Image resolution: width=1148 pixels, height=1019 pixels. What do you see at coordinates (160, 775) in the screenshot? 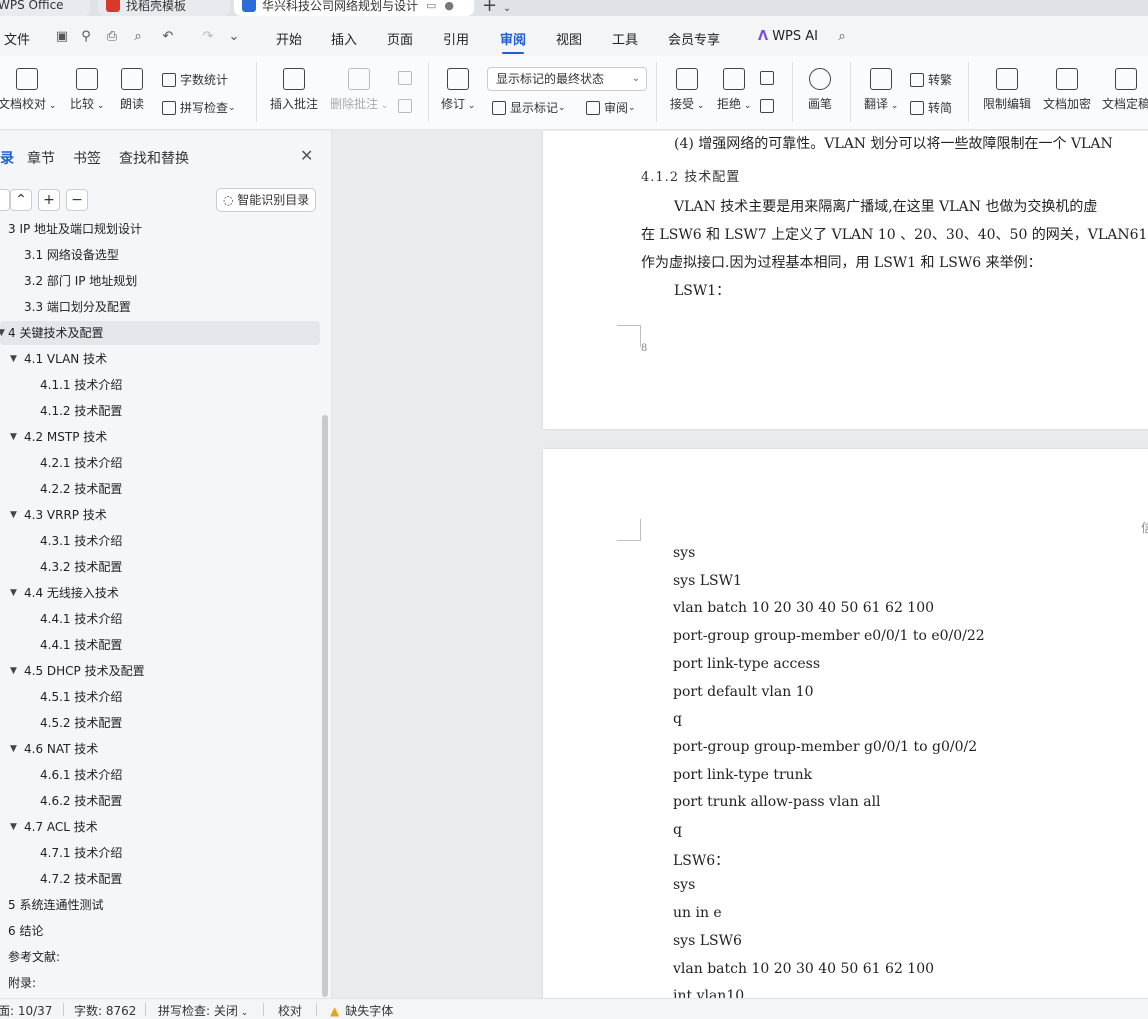
I see `toc-item: 4.6.1 技术介绍` at bounding box center [160, 775].